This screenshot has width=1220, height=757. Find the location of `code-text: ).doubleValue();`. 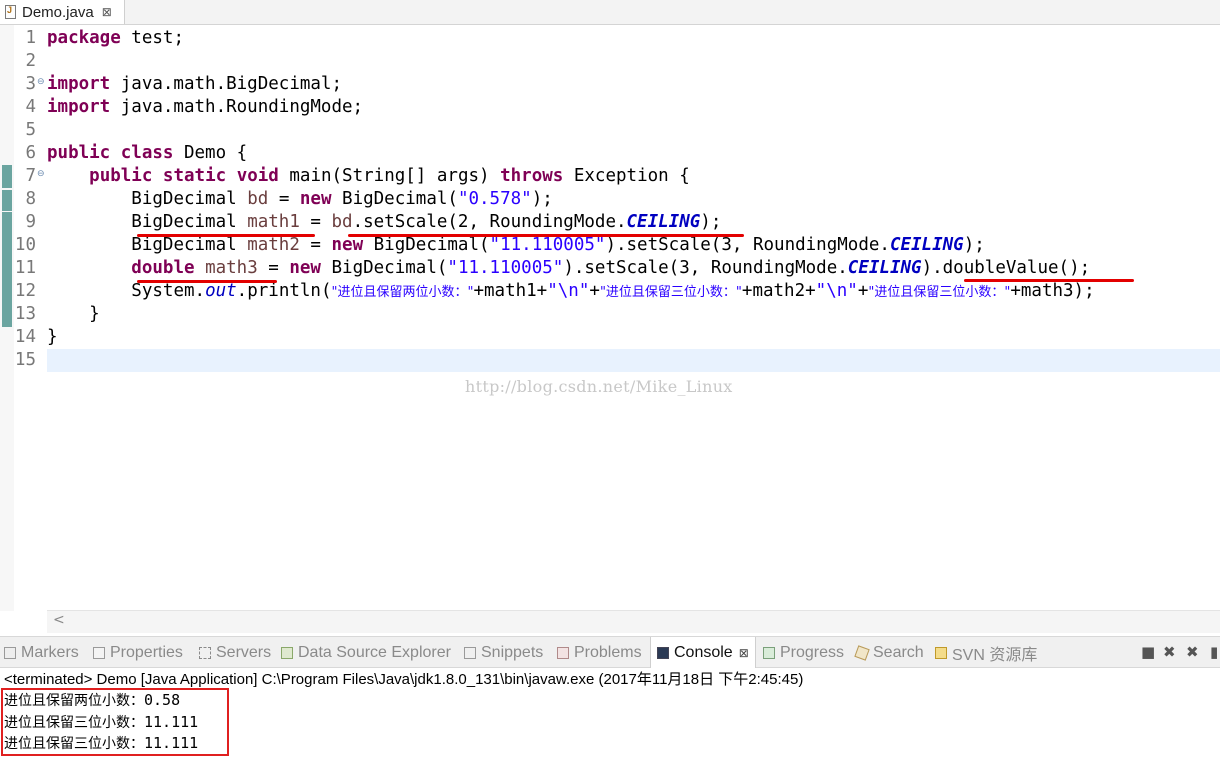

code-text: ).doubleValue(); is located at coordinates (1006, 268).